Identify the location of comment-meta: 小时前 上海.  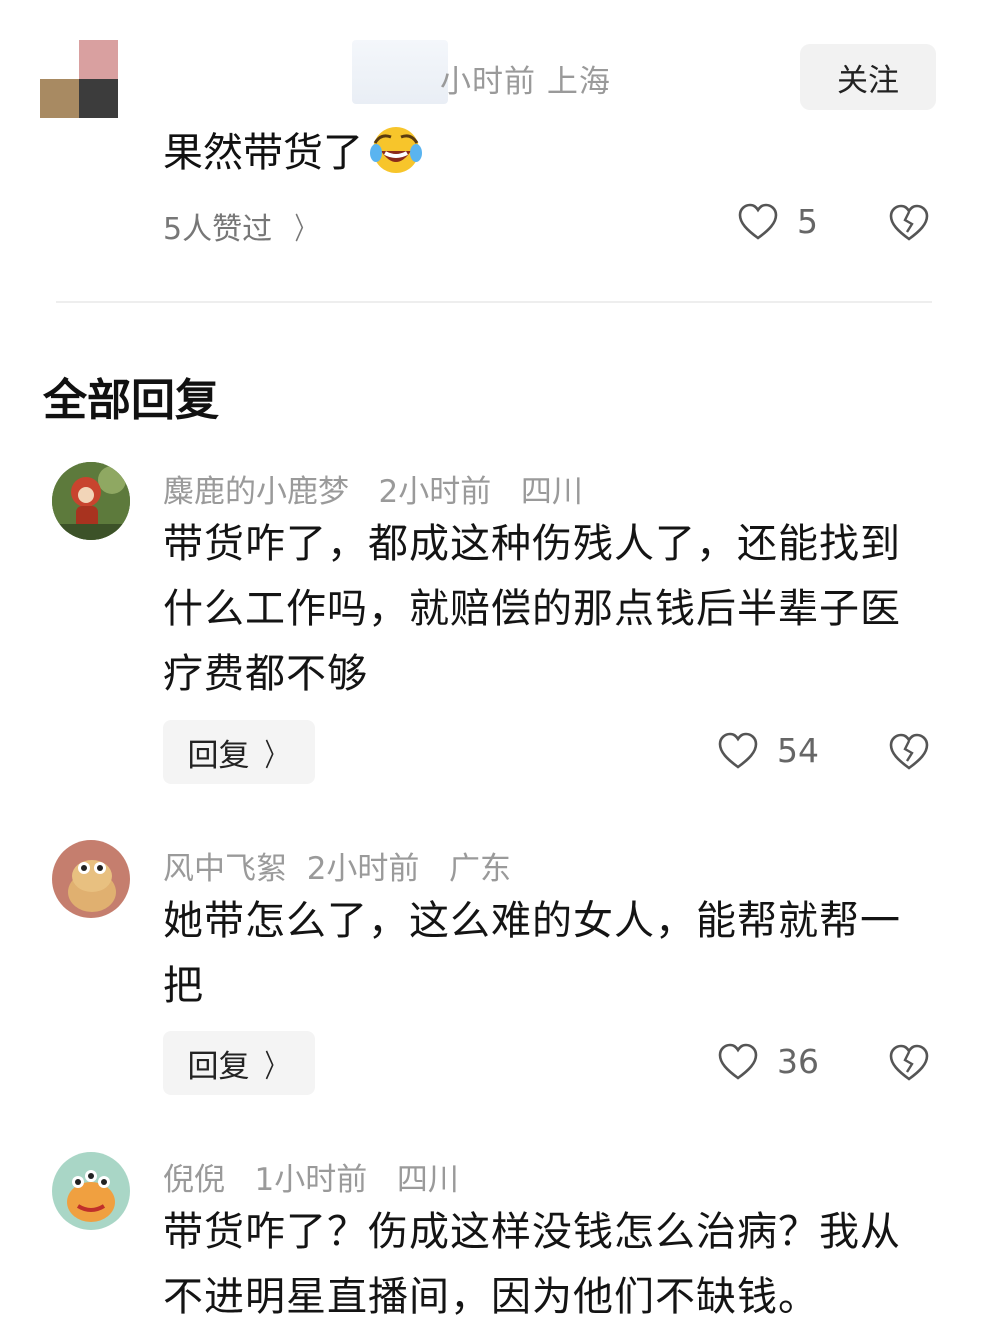
(525, 82).